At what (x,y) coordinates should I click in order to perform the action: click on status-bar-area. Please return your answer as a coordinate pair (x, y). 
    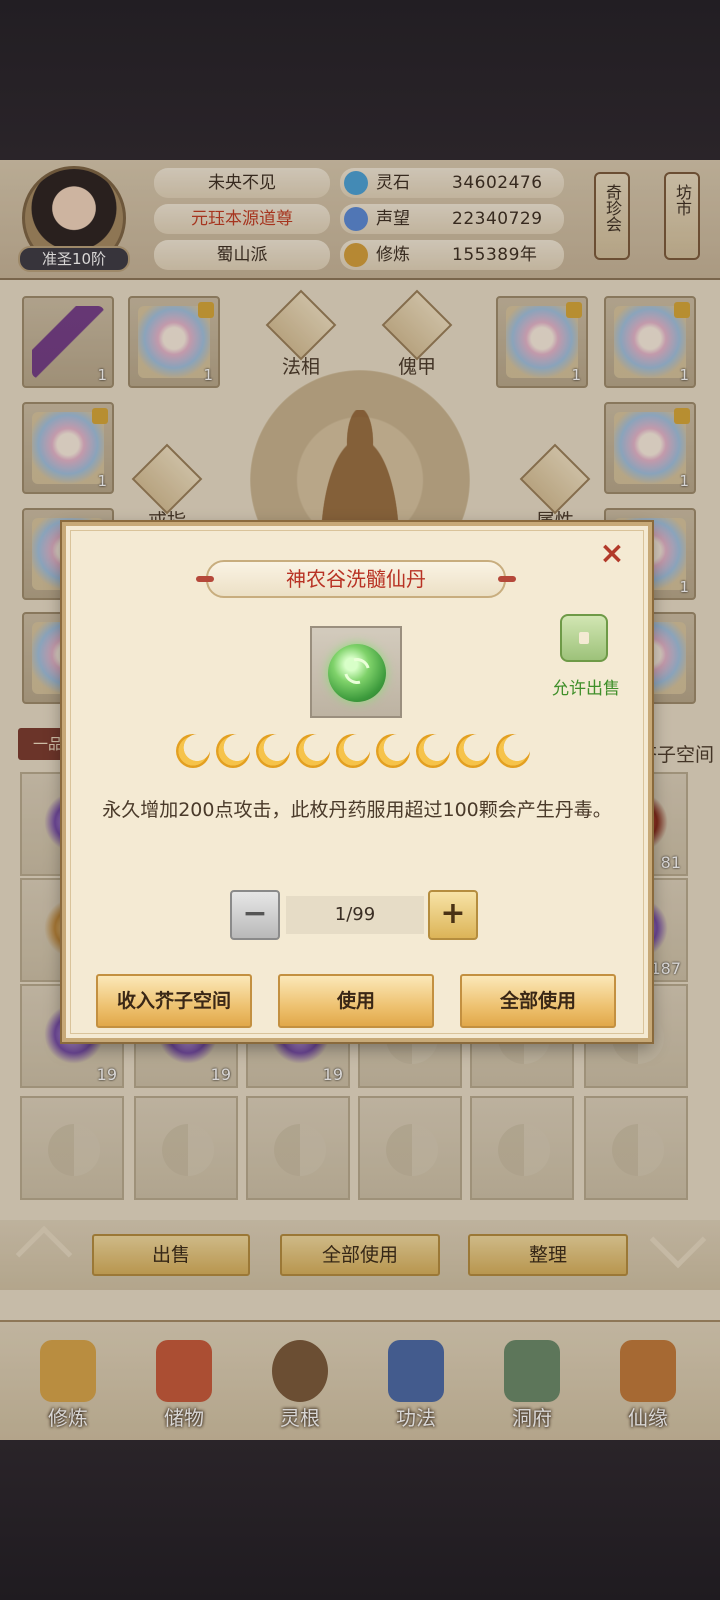
    Looking at the image, I should click on (360, 80).